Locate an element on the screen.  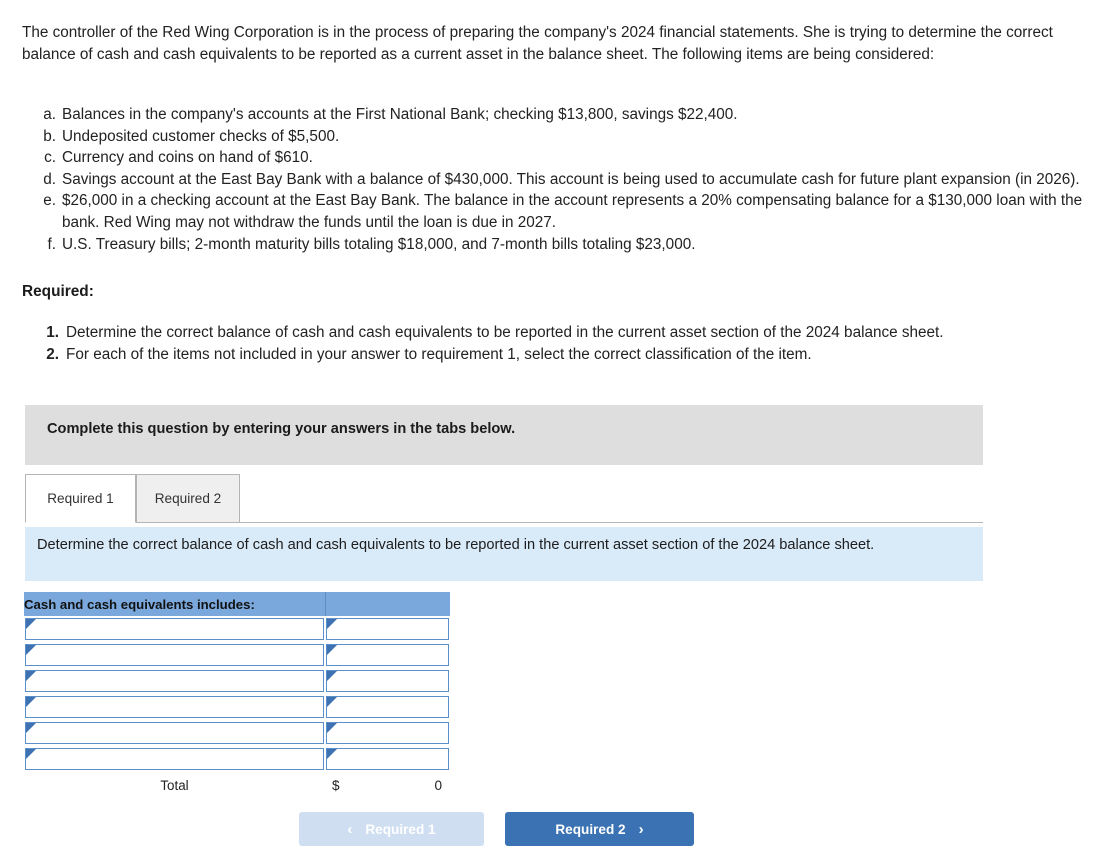
required-heading: Required: is located at coordinates (58, 291).